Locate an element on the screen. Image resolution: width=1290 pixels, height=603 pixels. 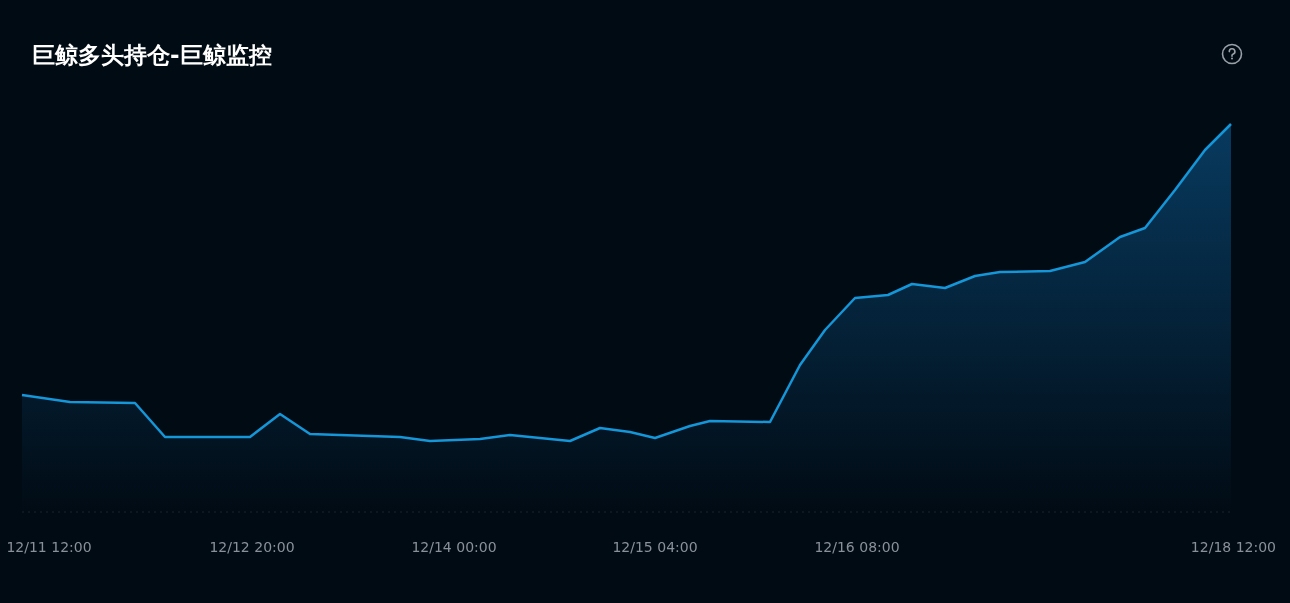
axis-label: 12/11 12:00 is located at coordinates (49, 547).